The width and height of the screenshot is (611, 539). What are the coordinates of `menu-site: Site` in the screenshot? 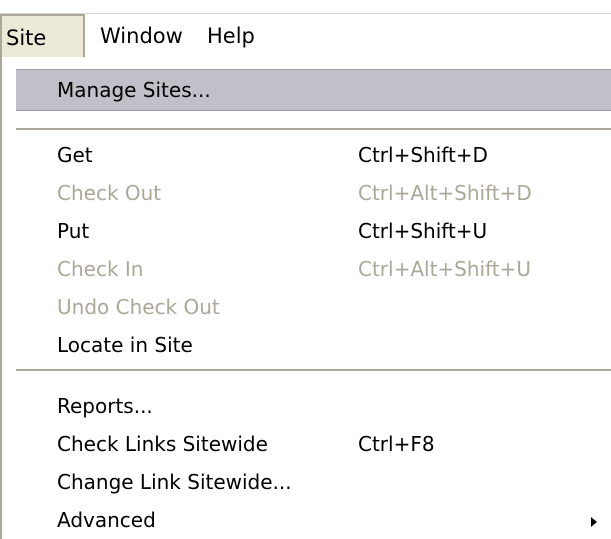 It's located at (42, 36).